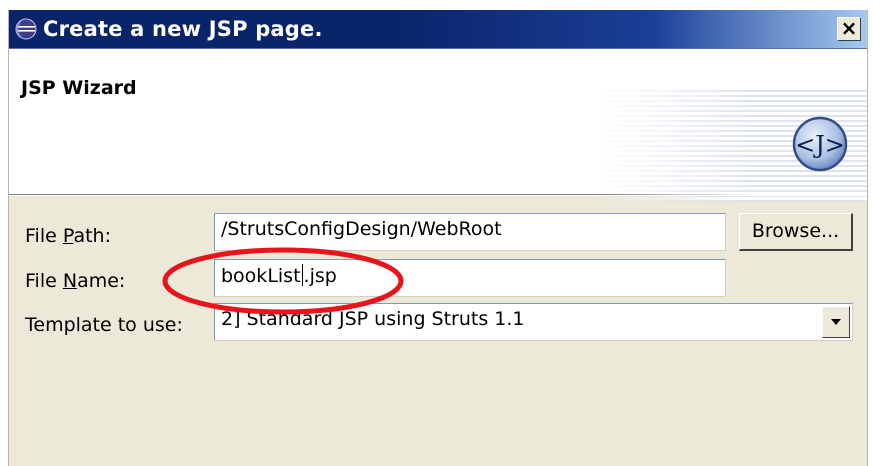  Describe the element at coordinates (26, 29) in the screenshot. I see `eclipse-icon` at that location.